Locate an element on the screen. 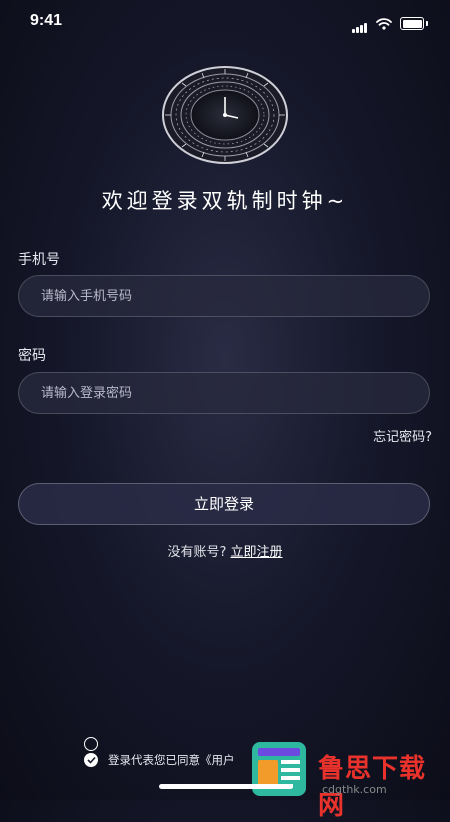 This screenshot has height=822, width=450. watermark-logo-icon is located at coordinates (279, 769).